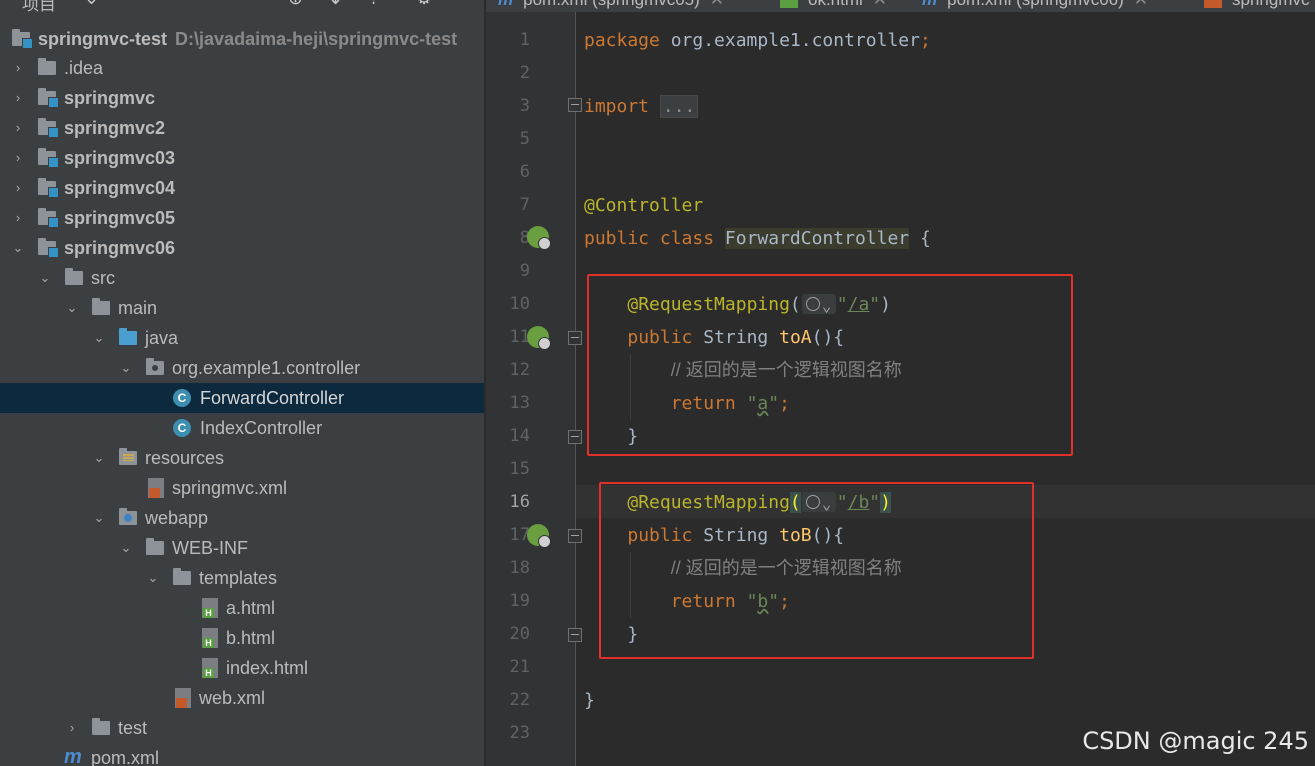 The height and width of the screenshot is (766, 1315). What do you see at coordinates (242, 668) in the screenshot?
I see `tree-item-index-html: index.html` at bounding box center [242, 668].